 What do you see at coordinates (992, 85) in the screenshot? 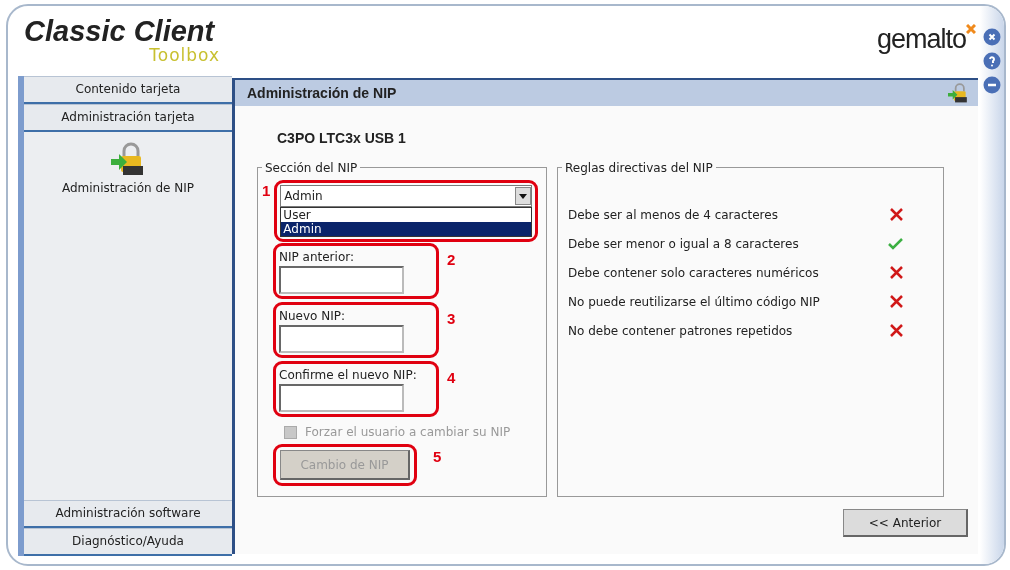
I see `minimize-icon` at bounding box center [992, 85].